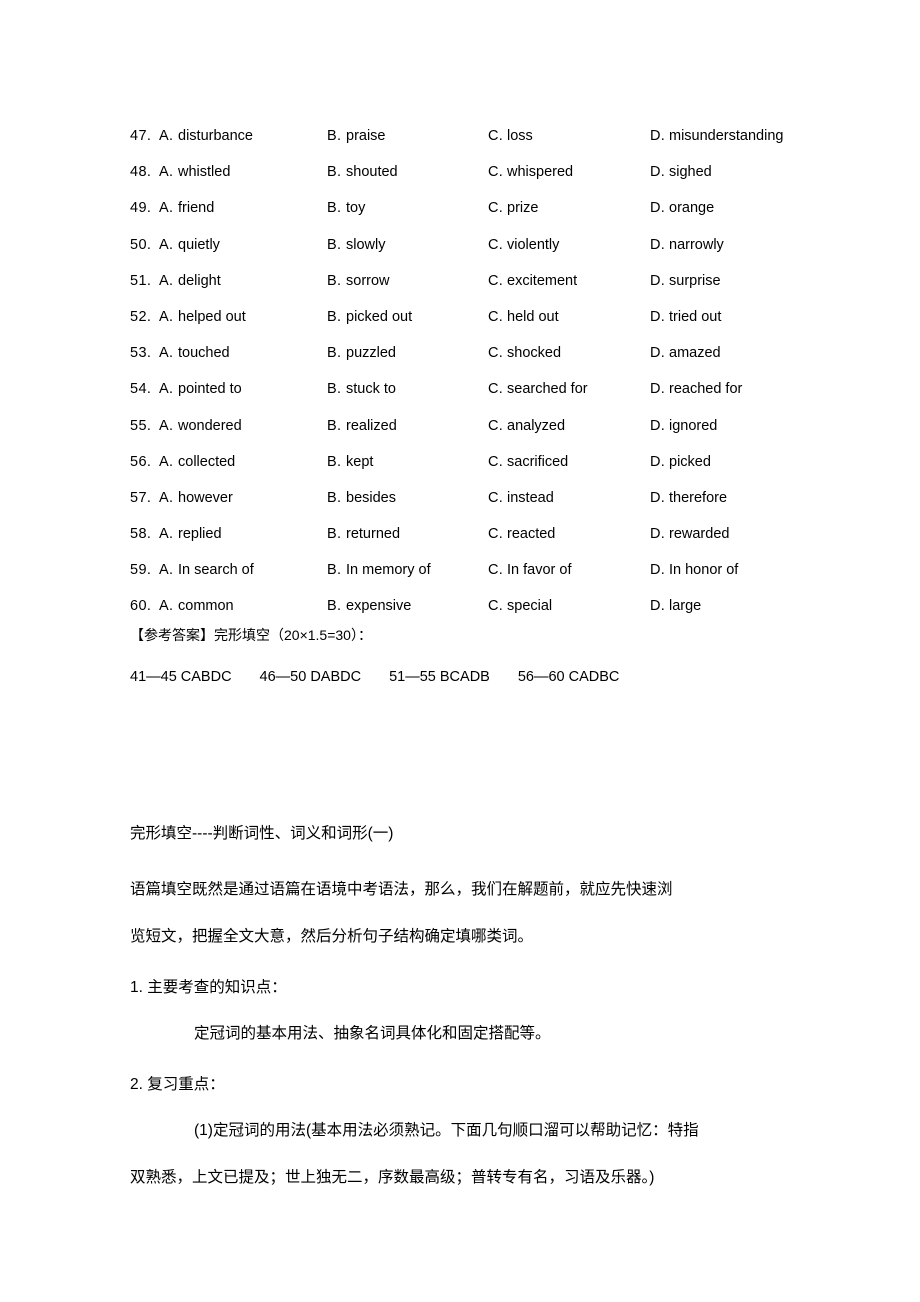 The height and width of the screenshot is (1302, 920). Describe the element at coordinates (526, 426) in the screenshot. I see `option-choice-c: C. analyzed` at that location.